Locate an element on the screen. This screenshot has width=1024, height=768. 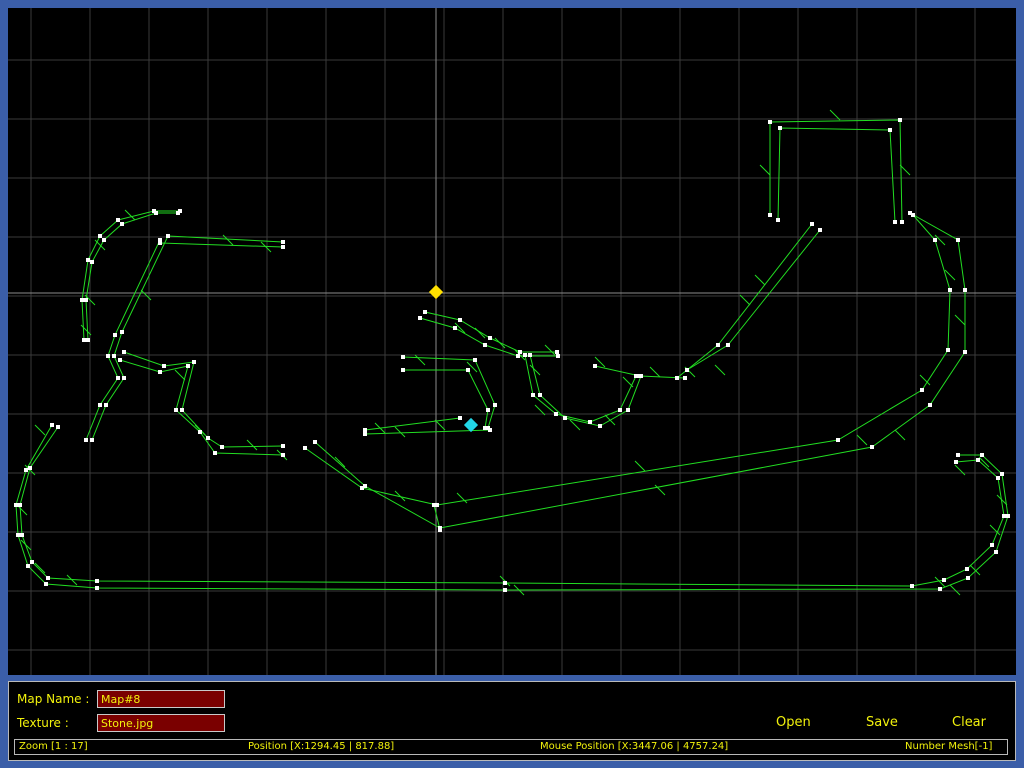
map-name-field: Map#8 is located at coordinates (161, 699).